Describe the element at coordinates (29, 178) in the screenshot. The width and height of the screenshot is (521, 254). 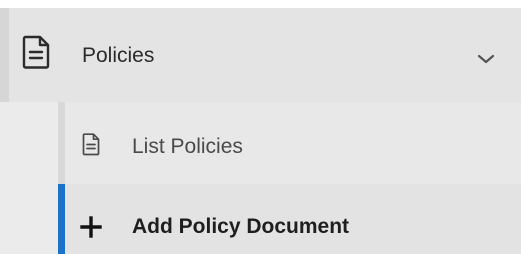
I see `children-gutter` at that location.